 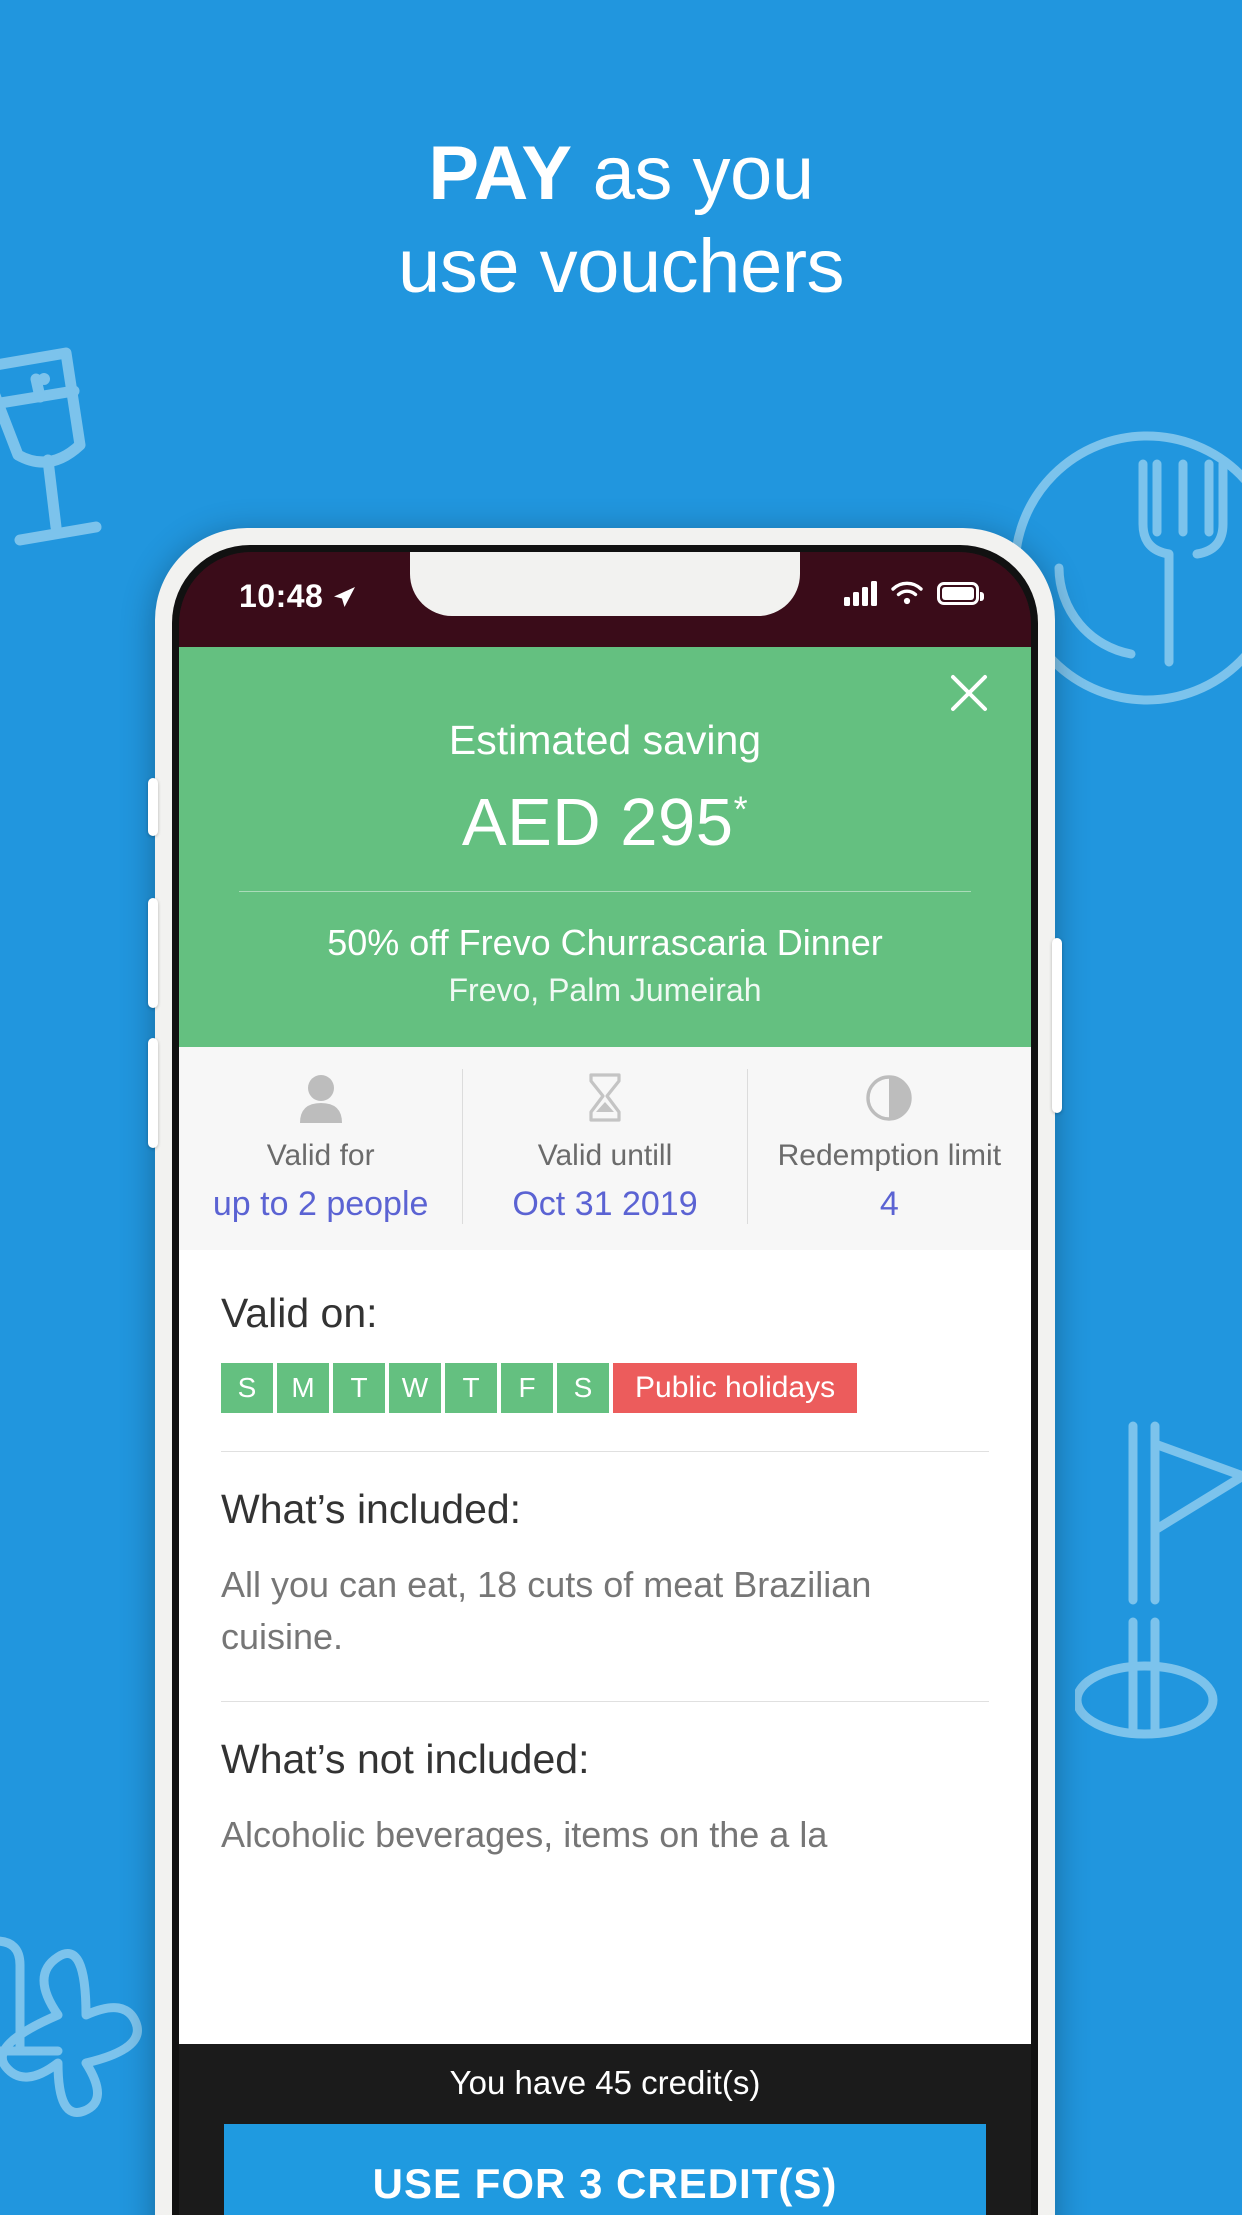 What do you see at coordinates (960, 593) in the screenshot?
I see `battery-full-icon` at bounding box center [960, 593].